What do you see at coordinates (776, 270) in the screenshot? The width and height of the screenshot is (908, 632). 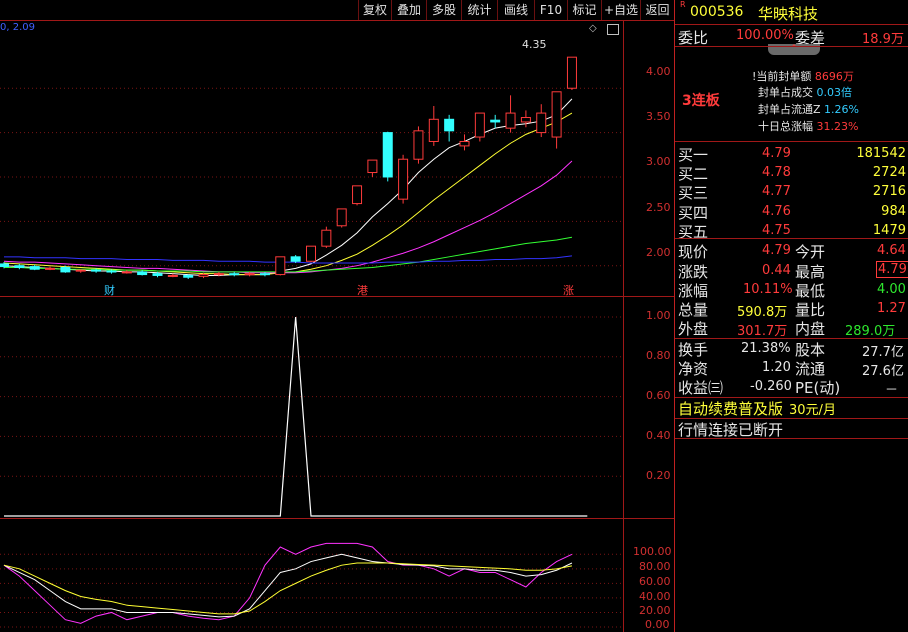 I see `zhangdie-value: 0.44` at bounding box center [776, 270].